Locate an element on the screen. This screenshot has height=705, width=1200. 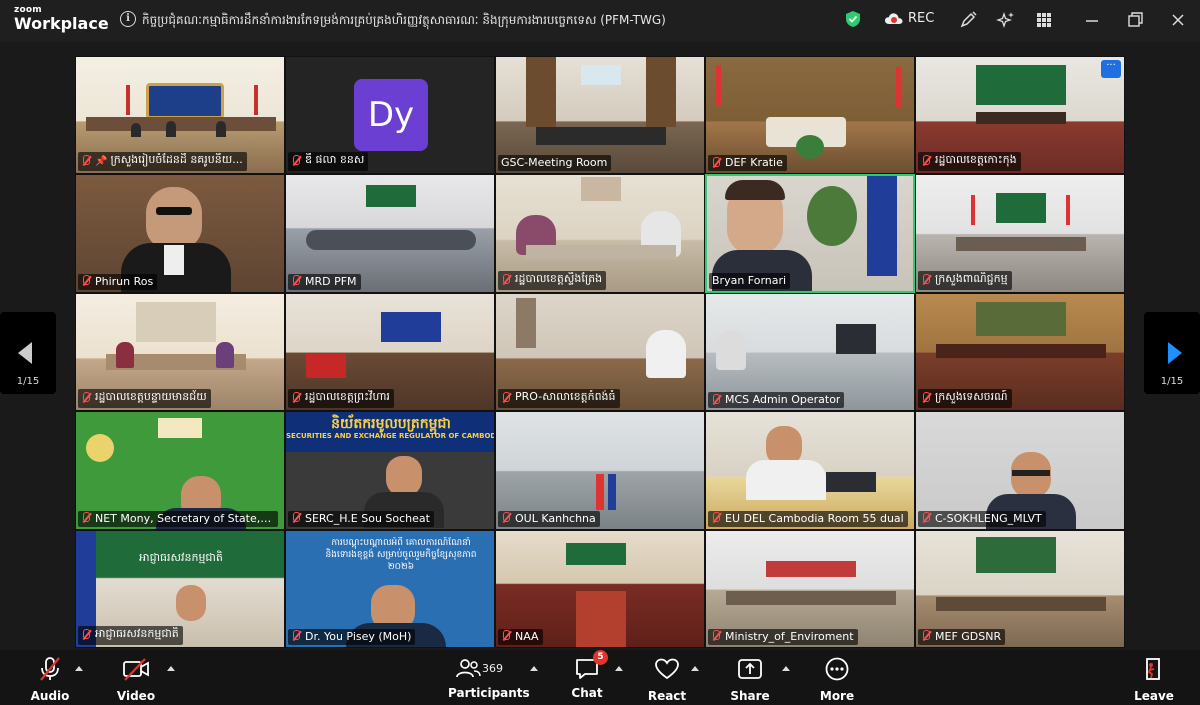
participants-icon is located at coordinates (468, 668).